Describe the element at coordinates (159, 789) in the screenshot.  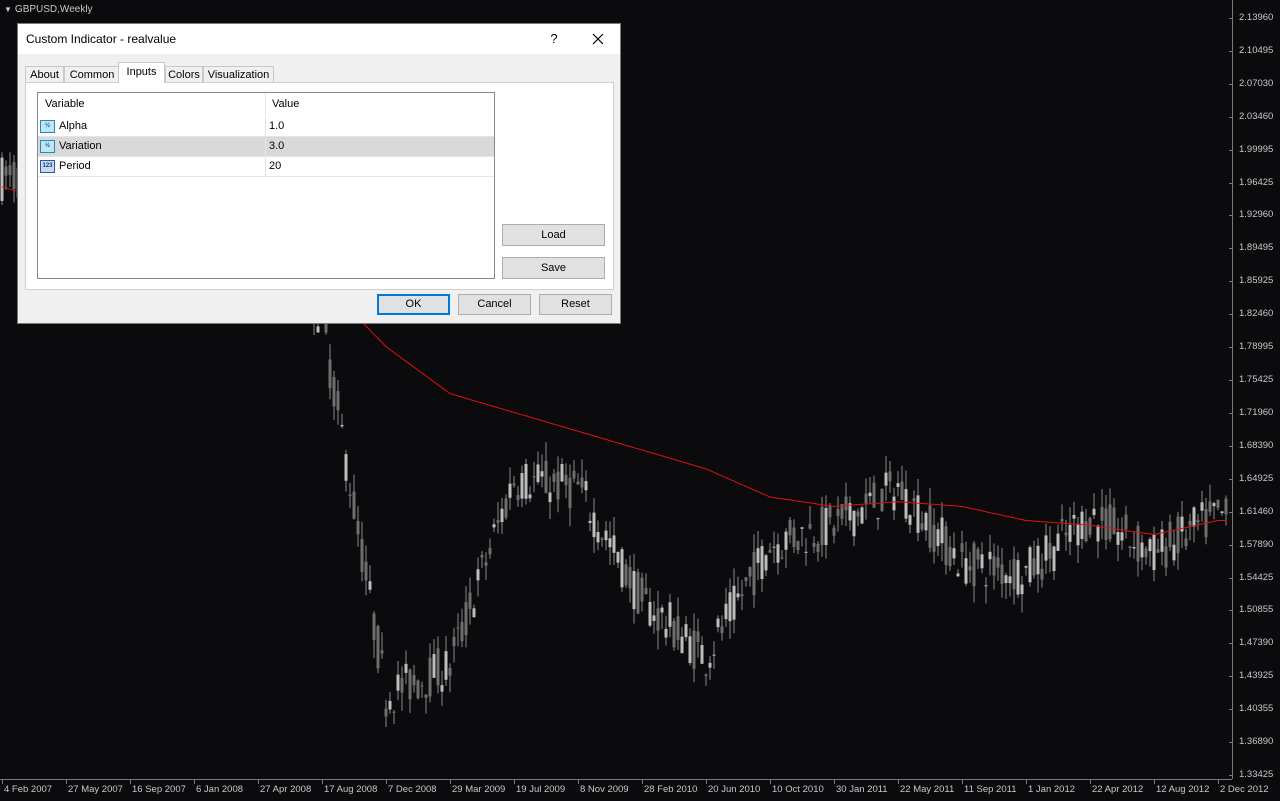
I see `time-tick-label: 16 Sep 2007` at that location.